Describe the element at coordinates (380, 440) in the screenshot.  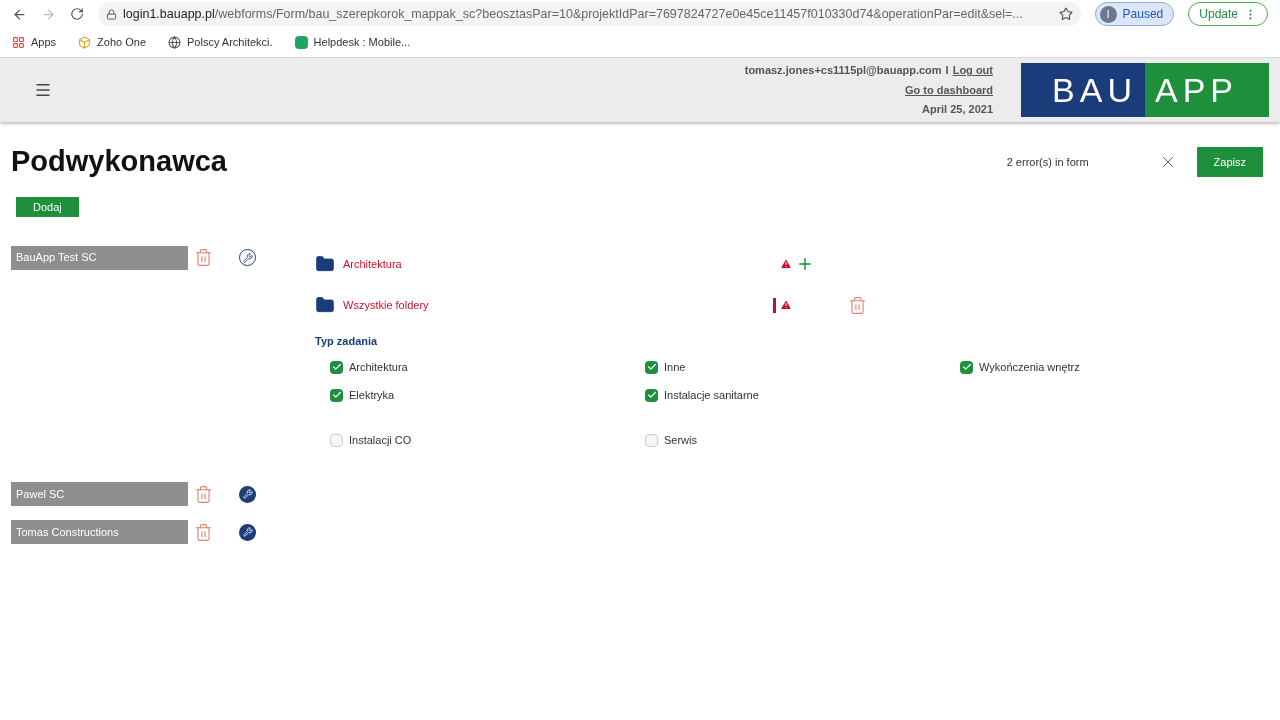
I see `checkbox-label: Instalacji CO` at that location.